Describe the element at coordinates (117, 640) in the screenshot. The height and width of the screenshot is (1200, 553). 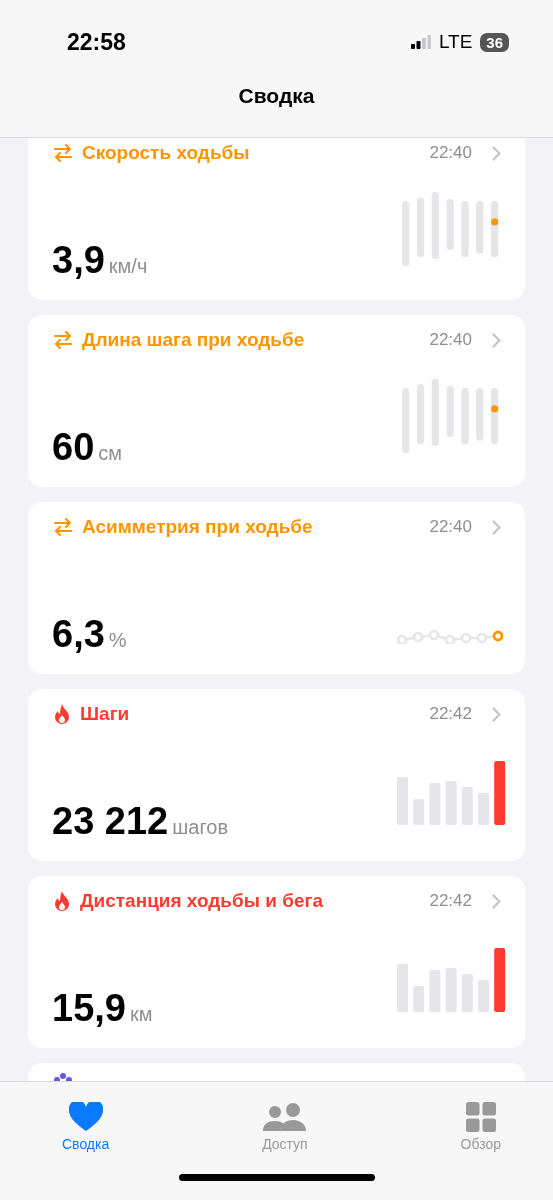
I see `card-unit: %` at that location.